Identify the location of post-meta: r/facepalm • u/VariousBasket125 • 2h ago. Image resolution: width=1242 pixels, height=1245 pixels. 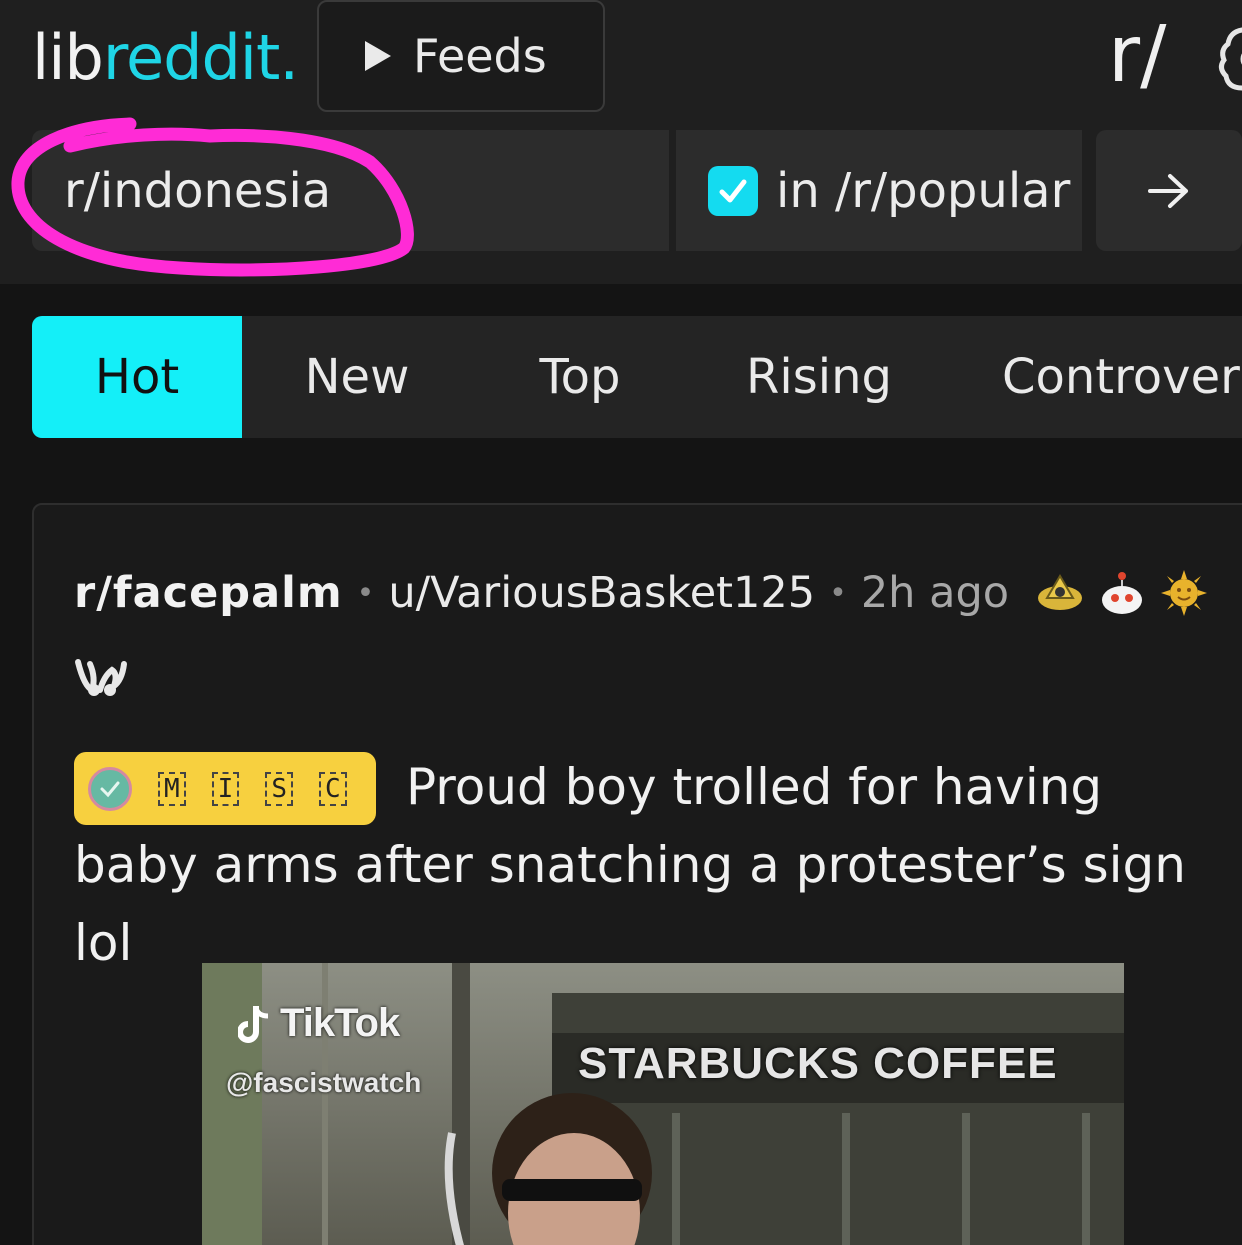
(641, 593).